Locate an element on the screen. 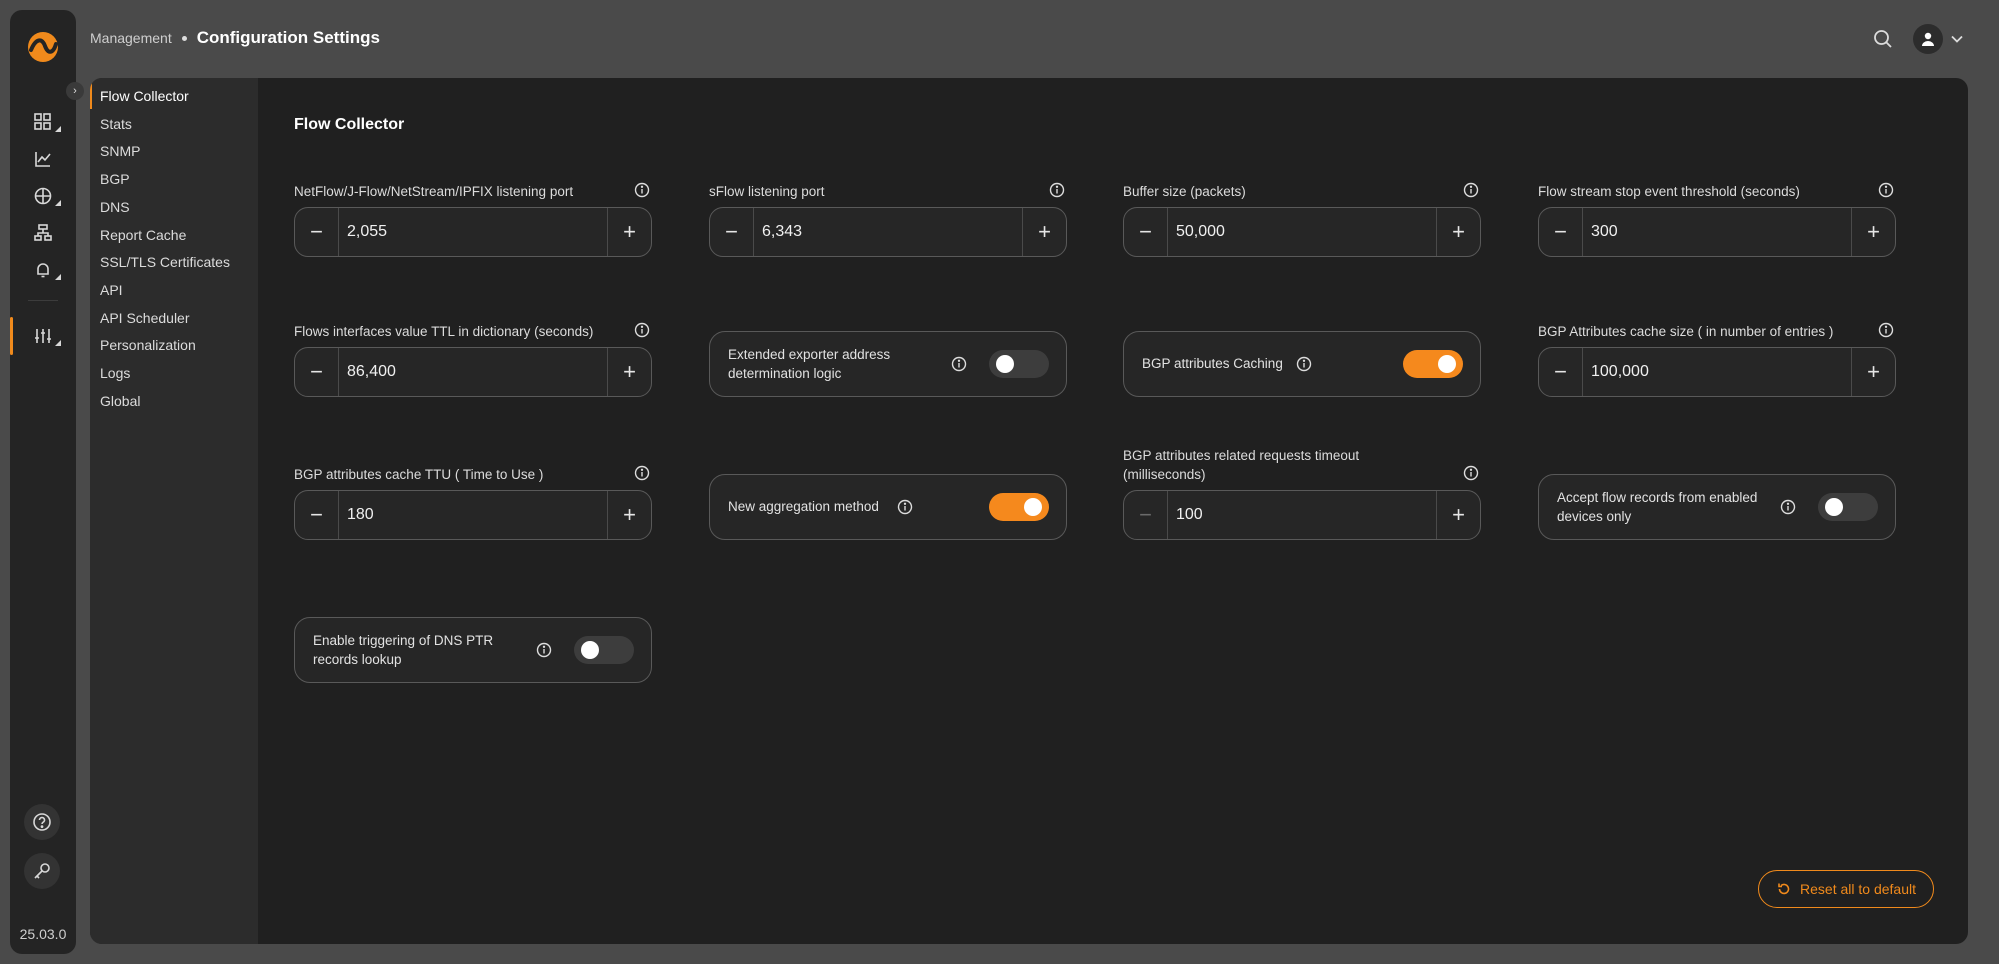 The height and width of the screenshot is (964, 1999). subnav-active-indicator is located at coordinates (91, 96).